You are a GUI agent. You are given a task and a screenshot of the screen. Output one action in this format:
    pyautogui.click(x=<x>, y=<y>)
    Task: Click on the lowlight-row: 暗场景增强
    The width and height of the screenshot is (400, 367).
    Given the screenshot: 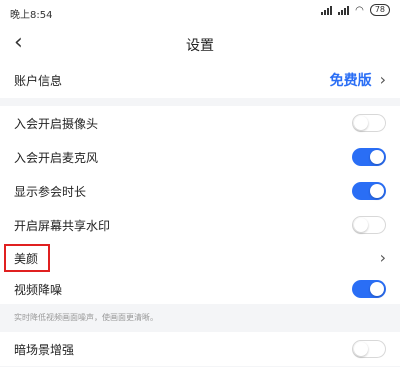 What is the action you would take?
    pyautogui.click(x=200, y=349)
    